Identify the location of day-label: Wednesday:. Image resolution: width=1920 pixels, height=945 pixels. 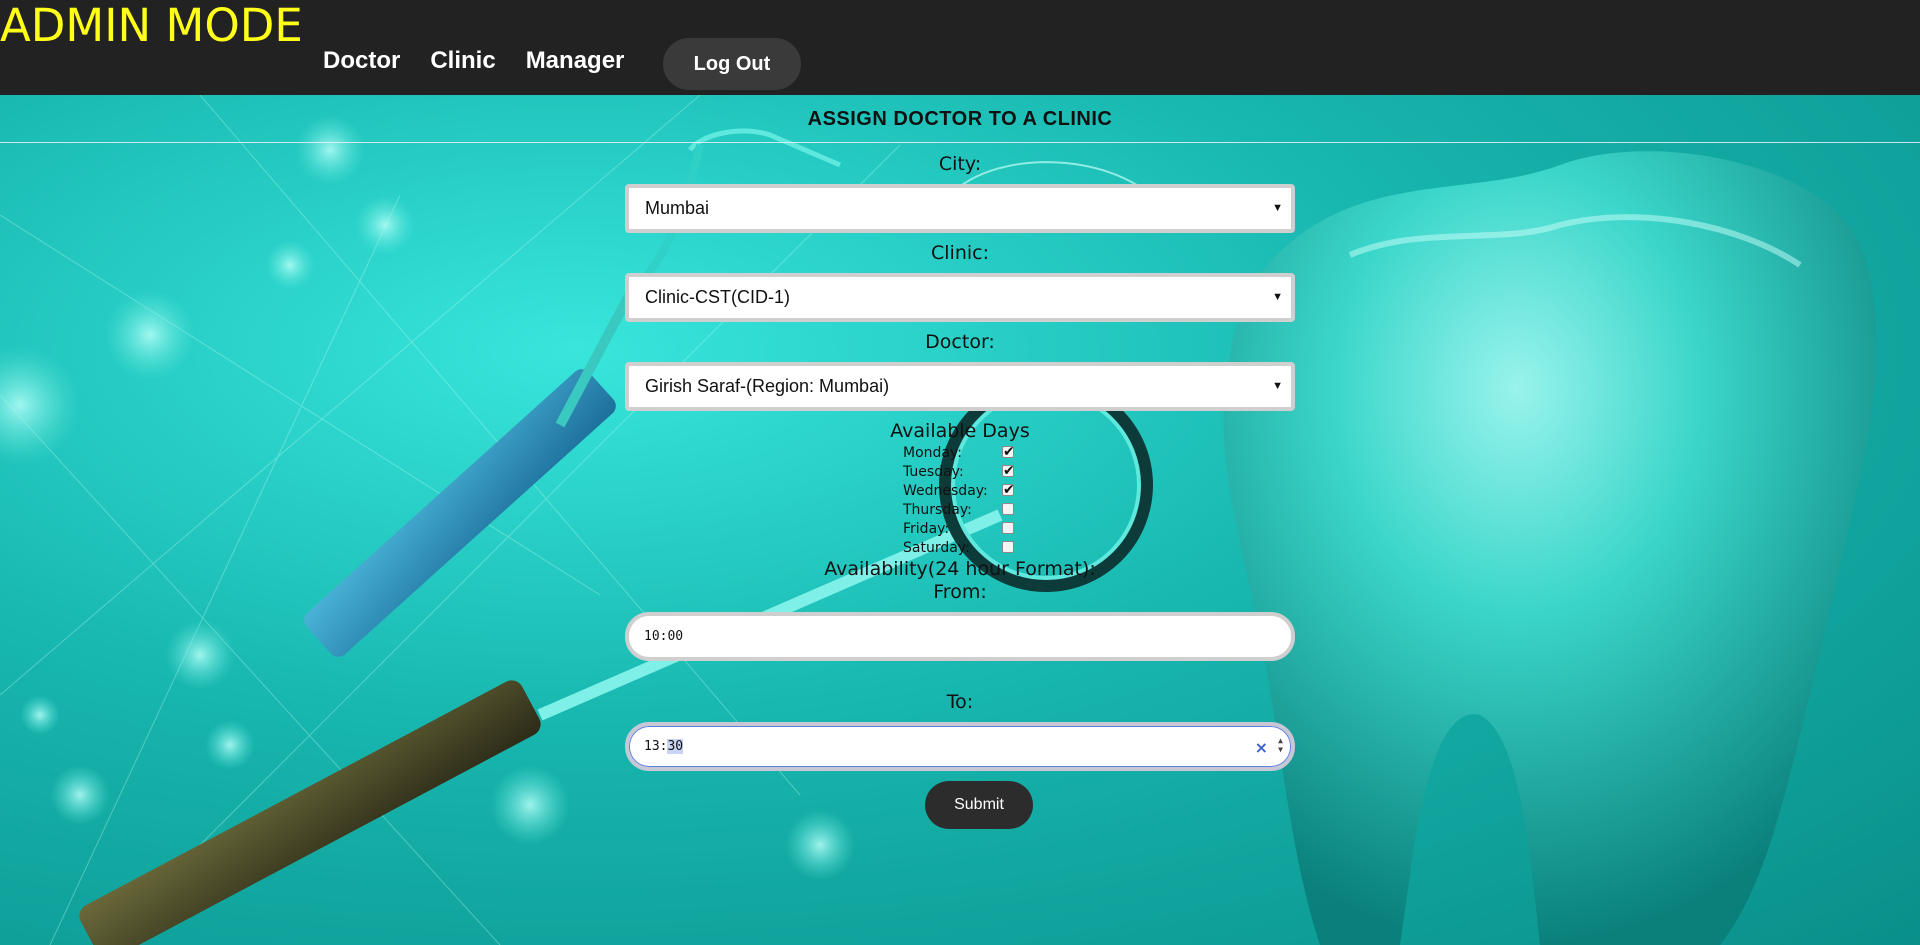
(945, 490).